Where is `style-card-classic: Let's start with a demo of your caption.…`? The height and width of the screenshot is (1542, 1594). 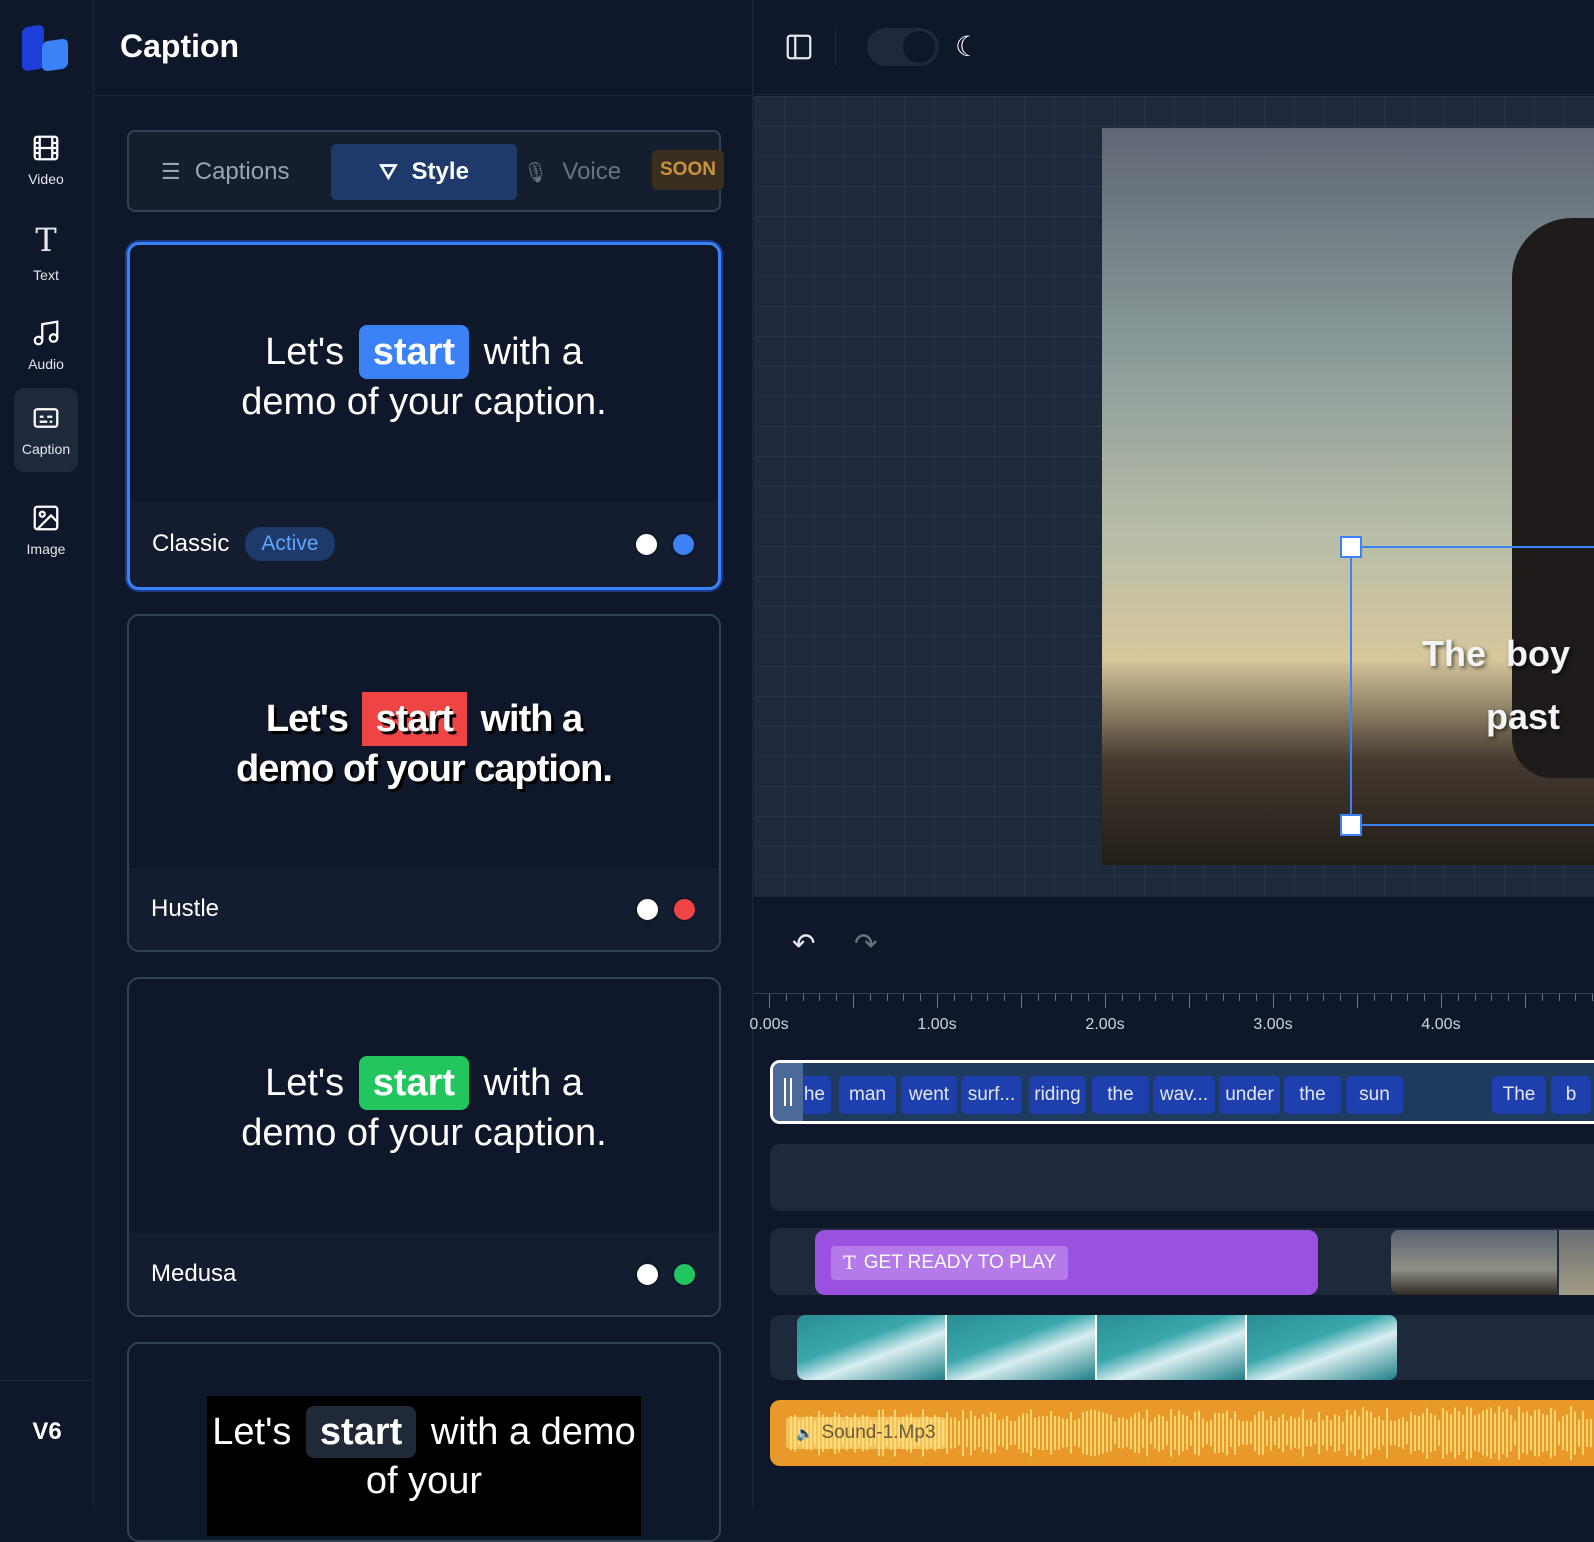 style-card-classic: Let's start with a demo of your caption.… is located at coordinates (424, 416).